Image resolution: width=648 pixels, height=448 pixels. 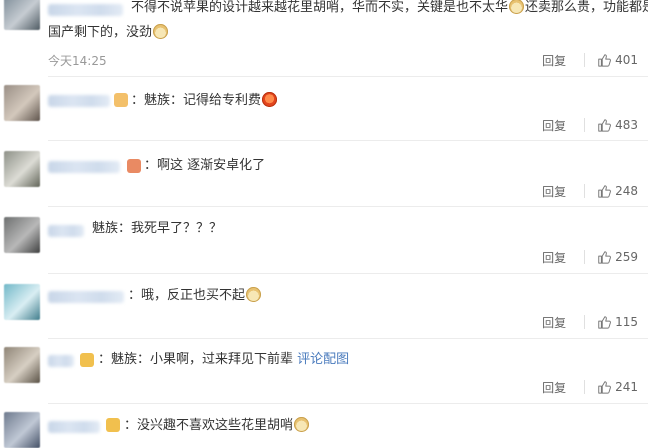 I want to click on comment-item: ：哦，反正也买不起 回复 115, so click(x=324, y=306).